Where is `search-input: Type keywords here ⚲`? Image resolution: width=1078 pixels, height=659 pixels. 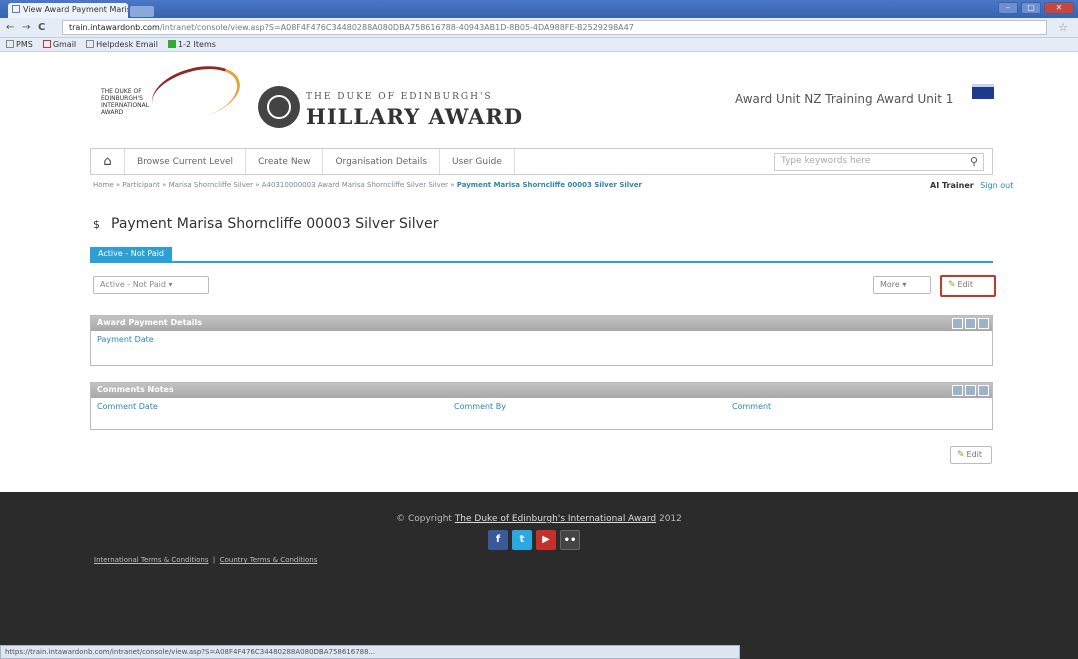 search-input: Type keywords here ⚲ is located at coordinates (879, 162).